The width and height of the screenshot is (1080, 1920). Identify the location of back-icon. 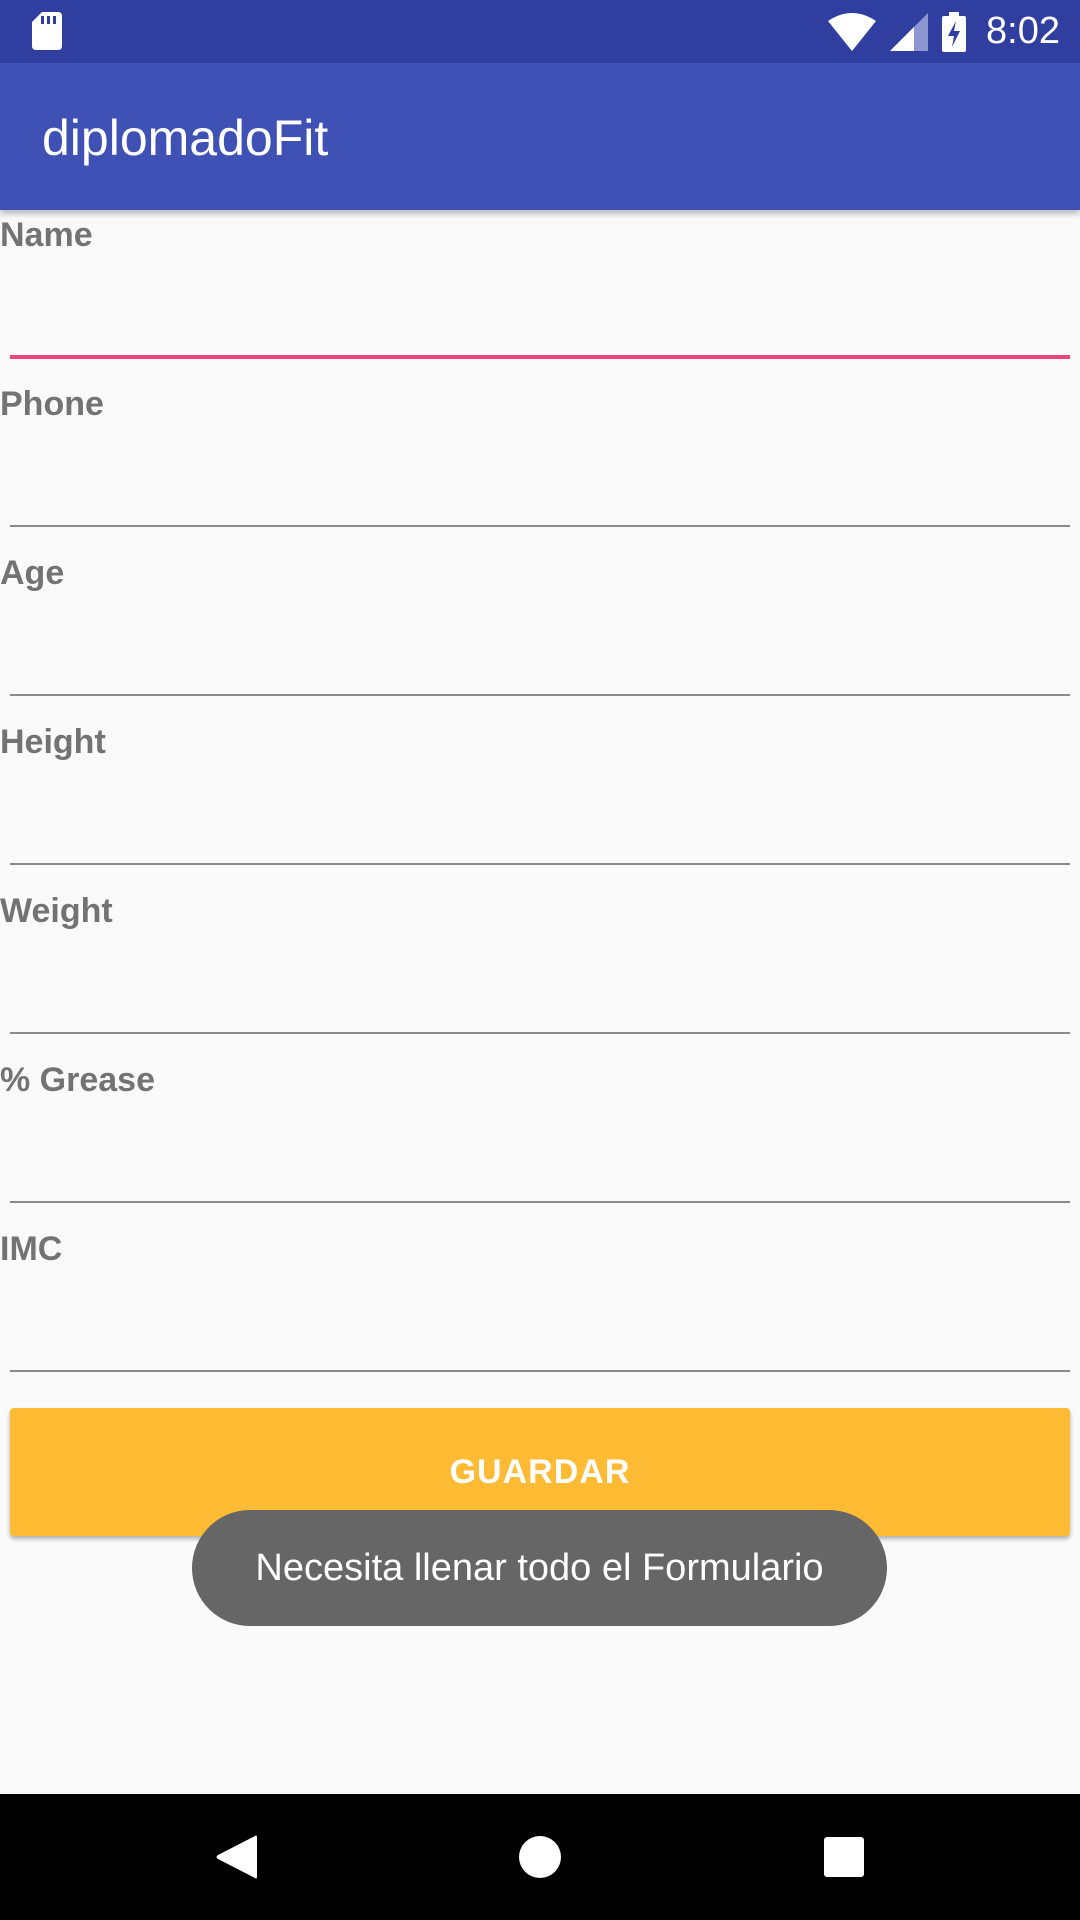
(236, 1857).